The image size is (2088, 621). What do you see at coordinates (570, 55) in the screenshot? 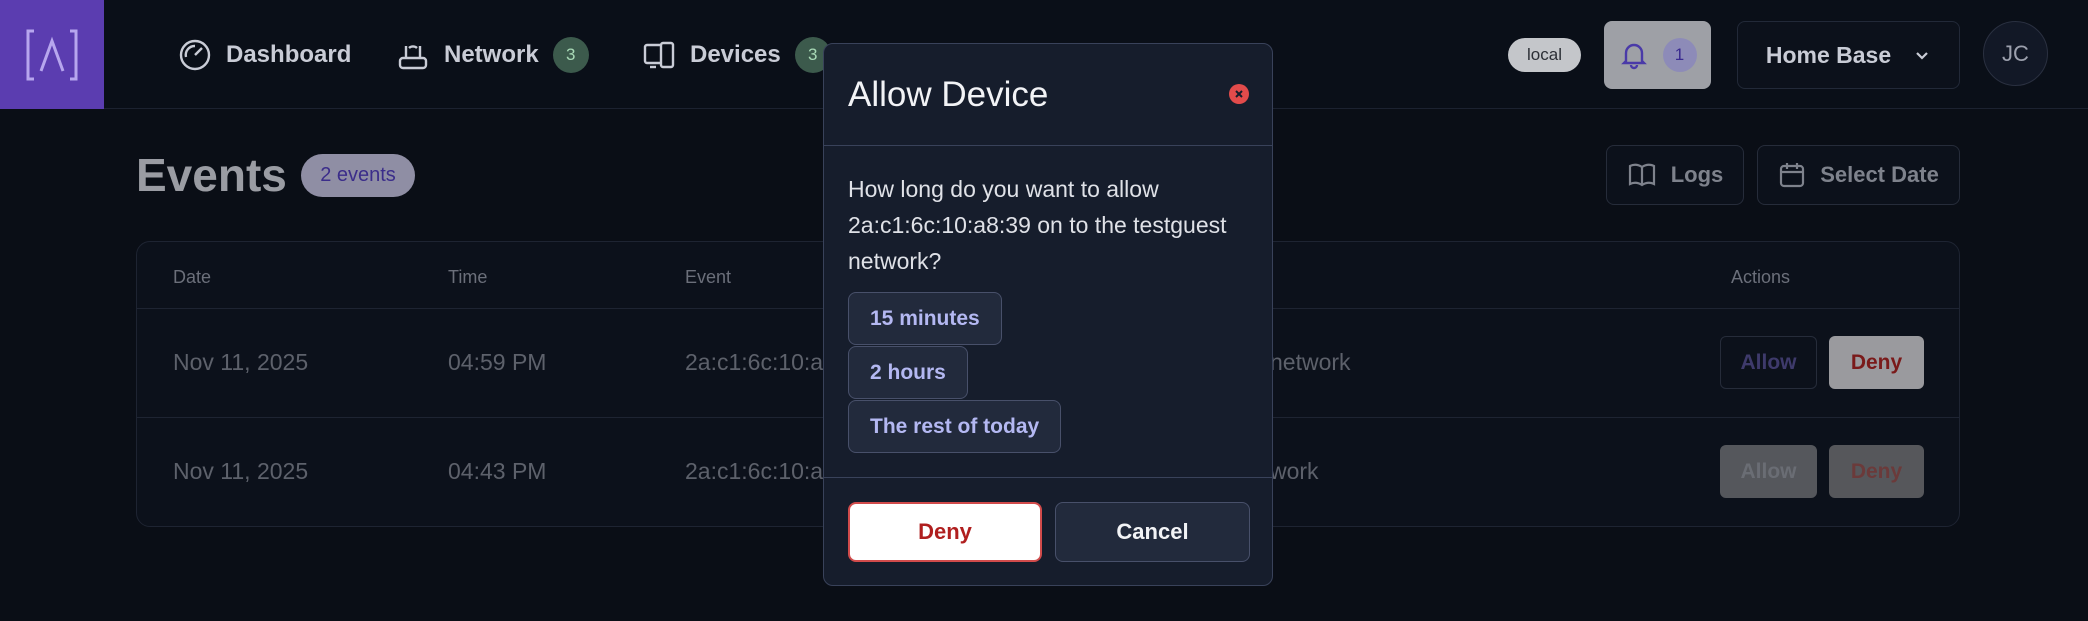
I see `network-count-badge: 3` at bounding box center [570, 55].